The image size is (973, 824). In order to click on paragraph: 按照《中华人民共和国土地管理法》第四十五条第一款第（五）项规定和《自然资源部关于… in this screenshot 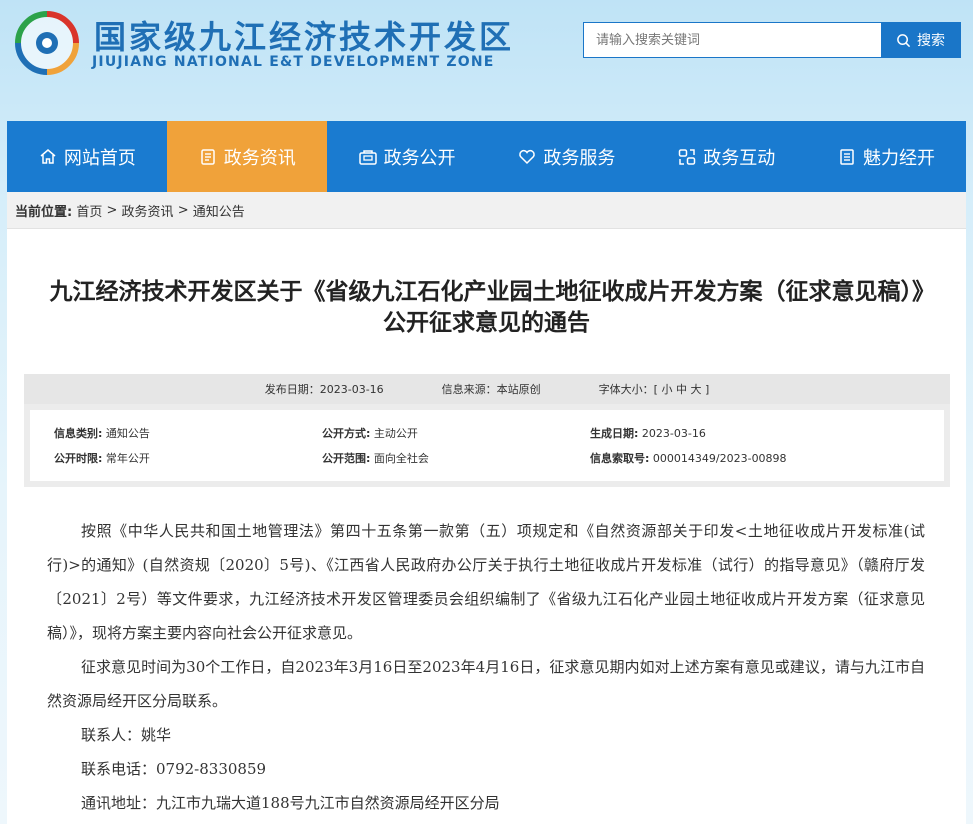, I will do `click(486, 582)`.